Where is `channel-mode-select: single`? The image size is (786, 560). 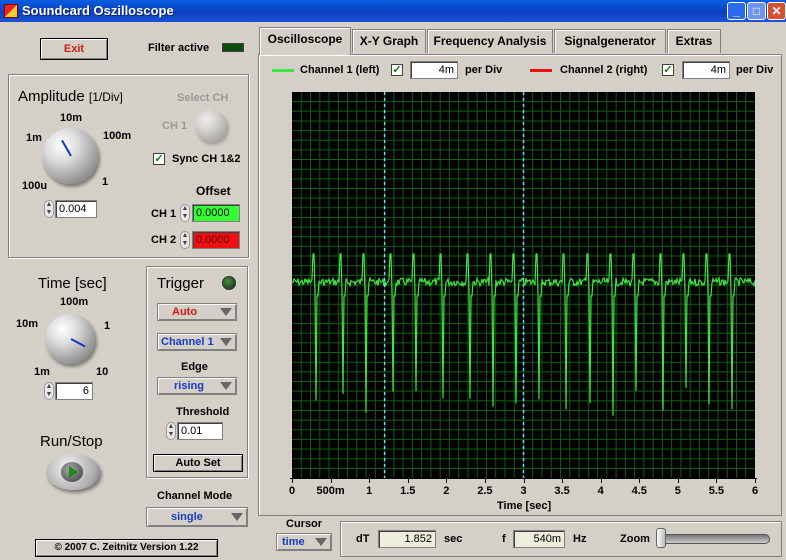
channel-mode-select: single is located at coordinates (197, 517).